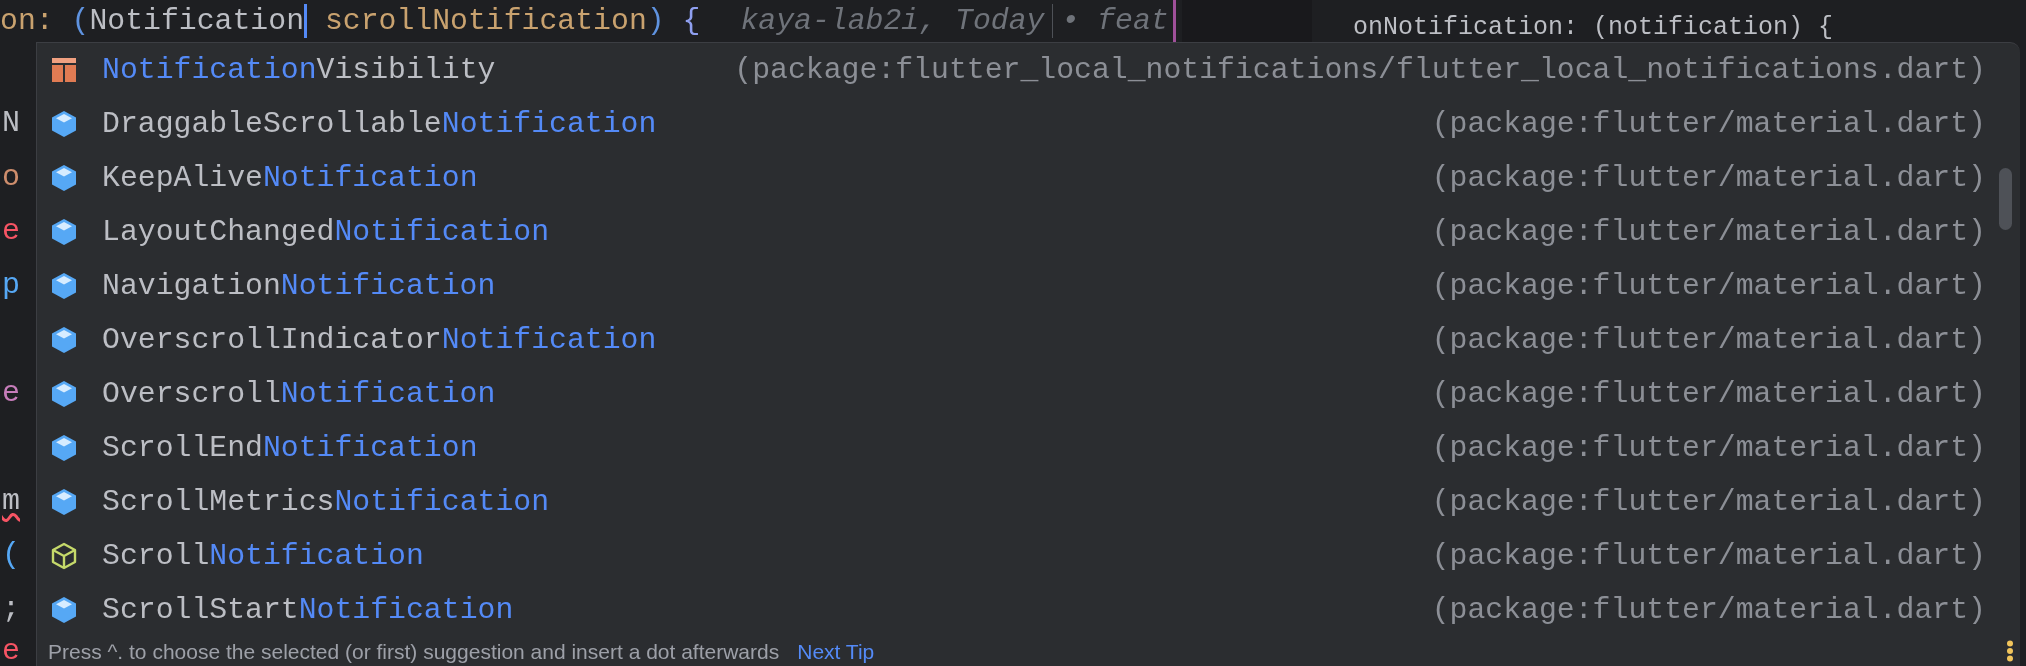 The width and height of the screenshot is (2026, 666). What do you see at coordinates (1174, 21) in the screenshot?
I see `right-margin-guide` at bounding box center [1174, 21].